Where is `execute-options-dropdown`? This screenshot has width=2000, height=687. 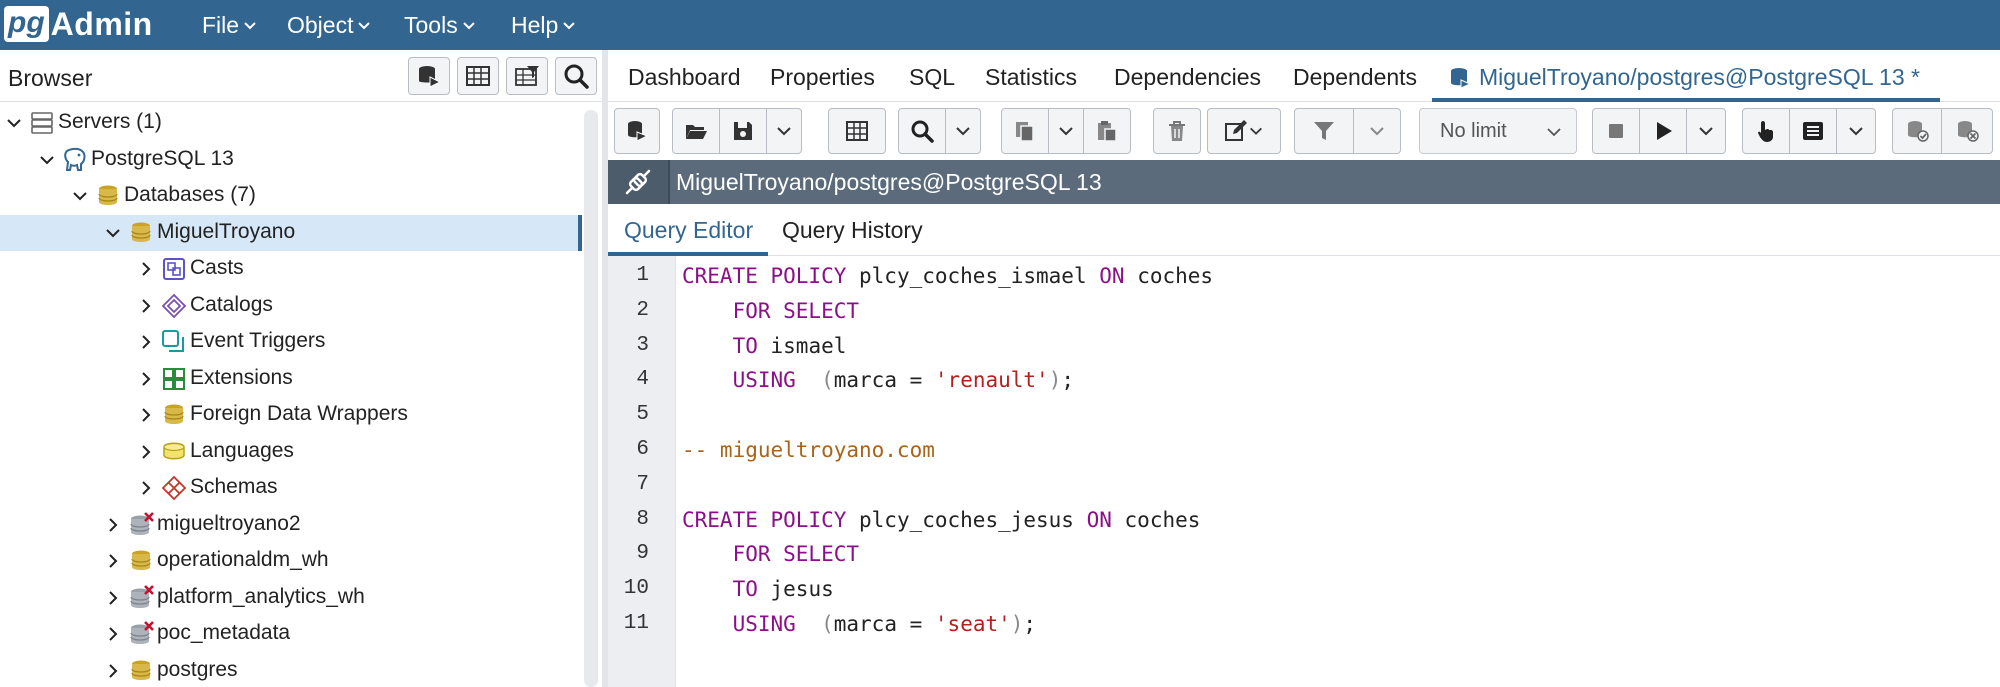
execute-options-dropdown is located at coordinates (1706, 131).